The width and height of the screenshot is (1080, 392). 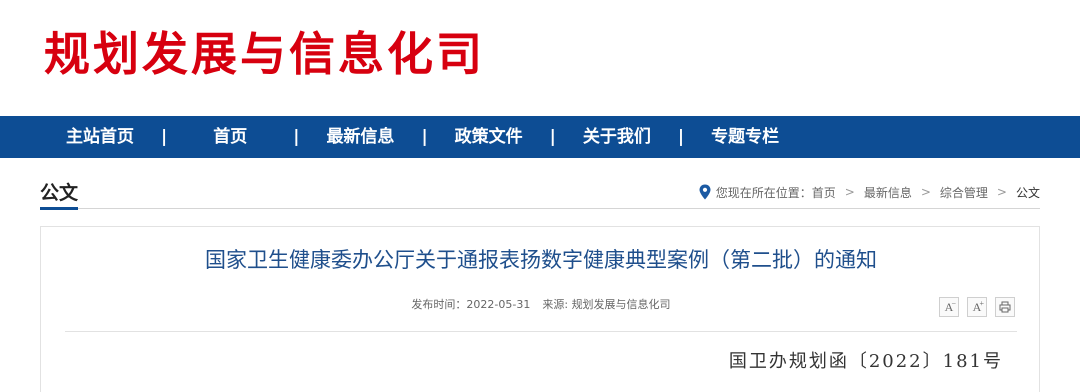 What do you see at coordinates (557, 304) in the screenshot?
I see `source-label: 来源:` at bounding box center [557, 304].